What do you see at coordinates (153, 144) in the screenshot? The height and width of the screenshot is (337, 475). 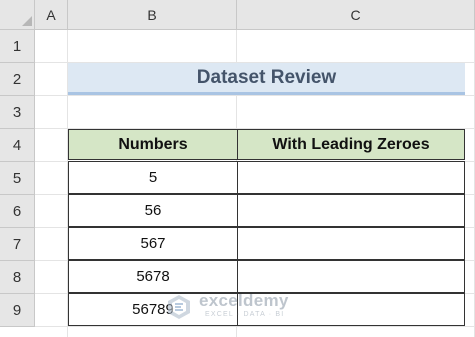 I see `table-header-numbers: Numbers` at bounding box center [153, 144].